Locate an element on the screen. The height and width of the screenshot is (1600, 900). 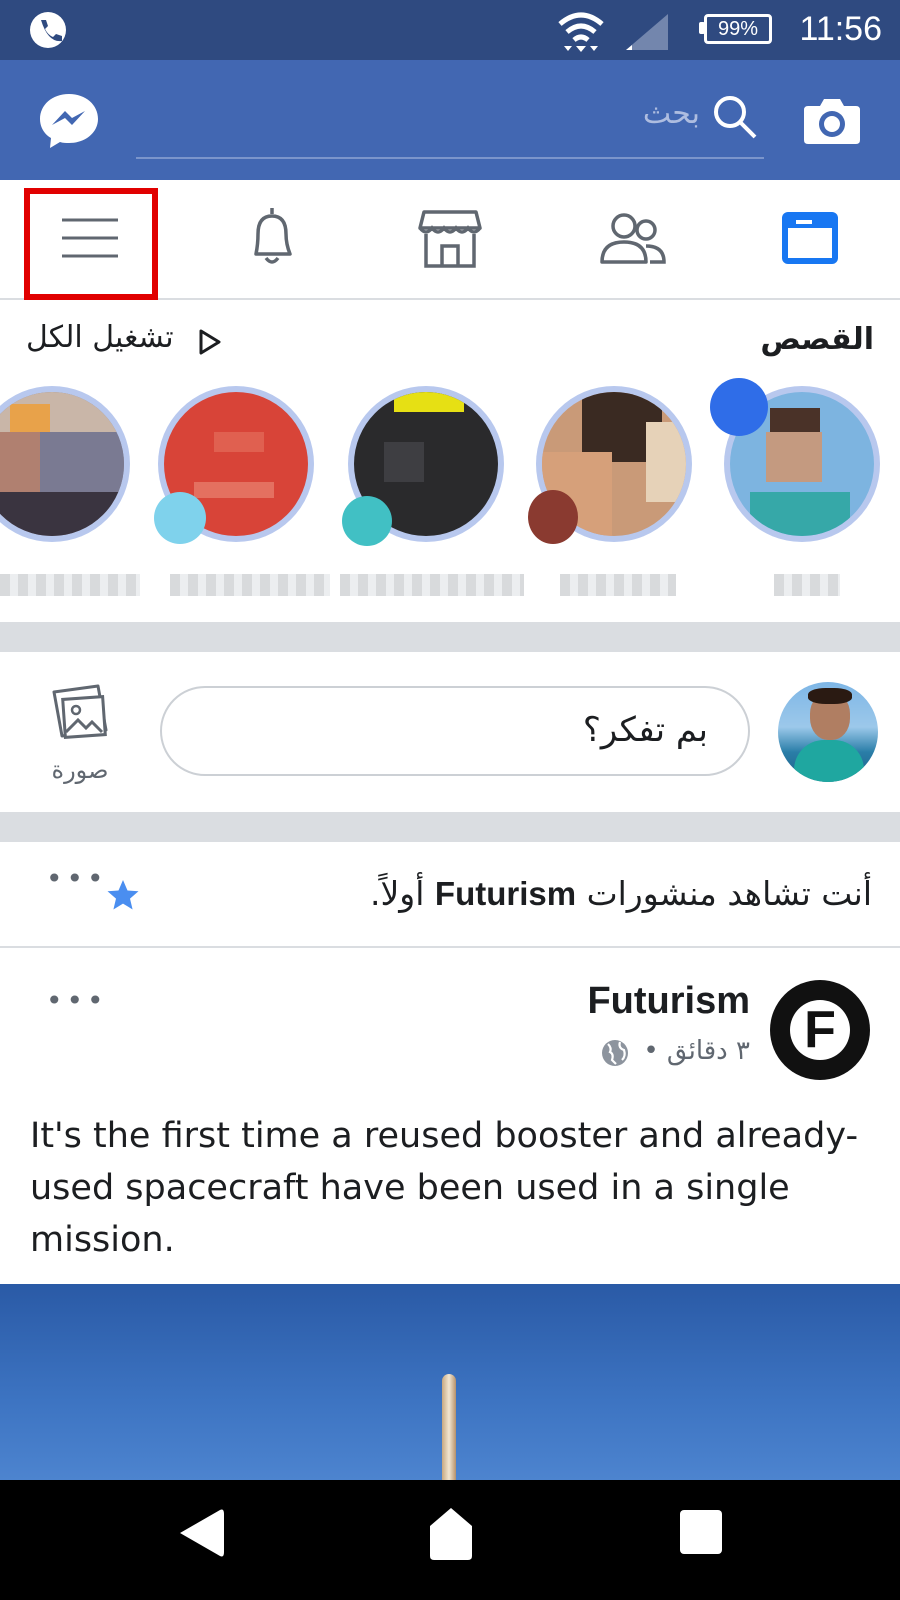
news-feed-icon is located at coordinates (810, 238).